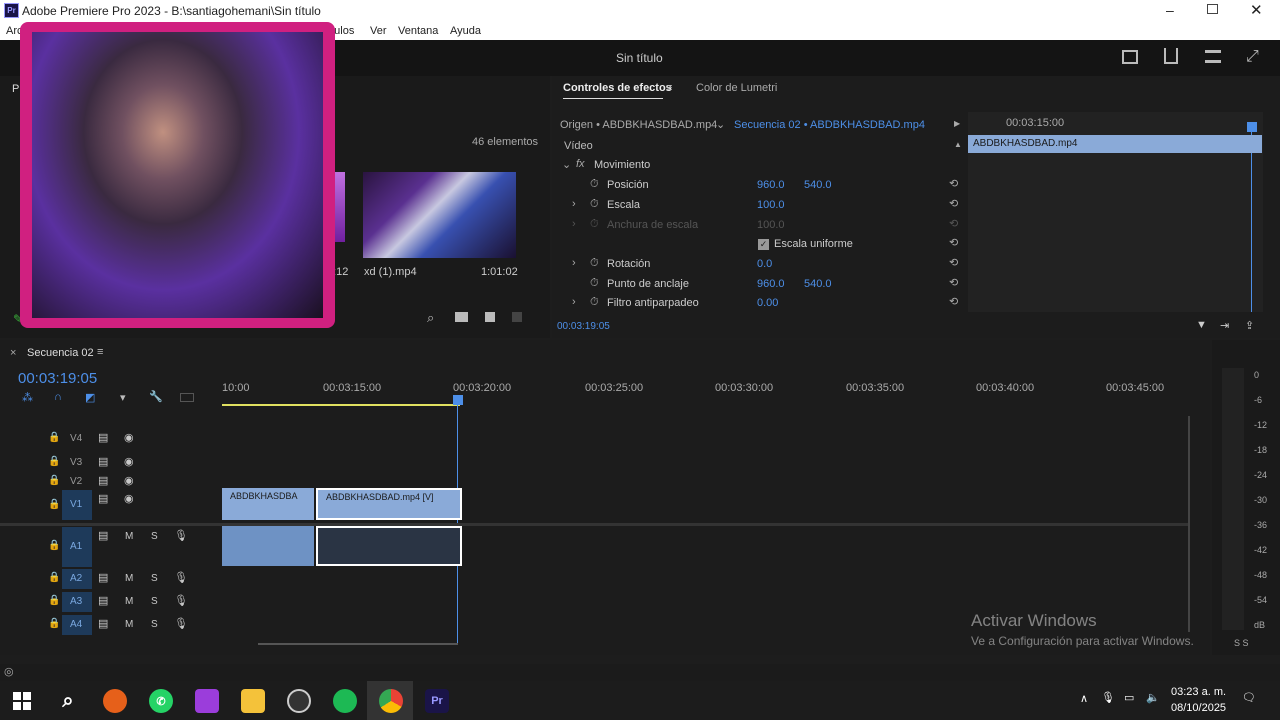 The width and height of the screenshot is (1280, 720). What do you see at coordinates (771, 205) in the screenshot?
I see `property-value: 100.0` at bounding box center [771, 205].